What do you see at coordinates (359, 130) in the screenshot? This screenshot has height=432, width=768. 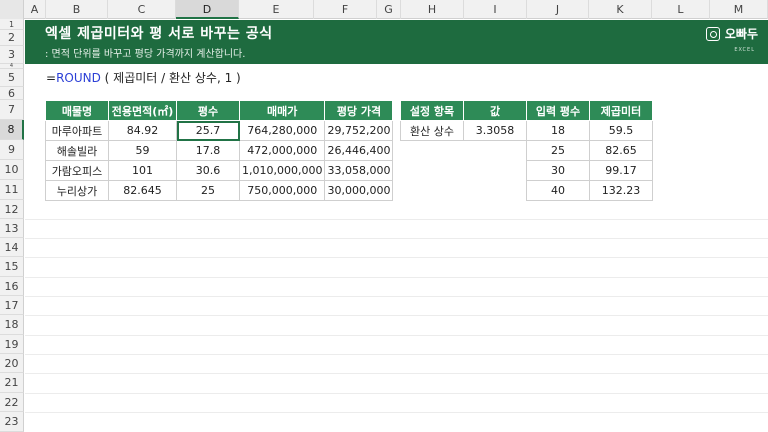 I see `cell: 29,752,200` at bounding box center [359, 130].